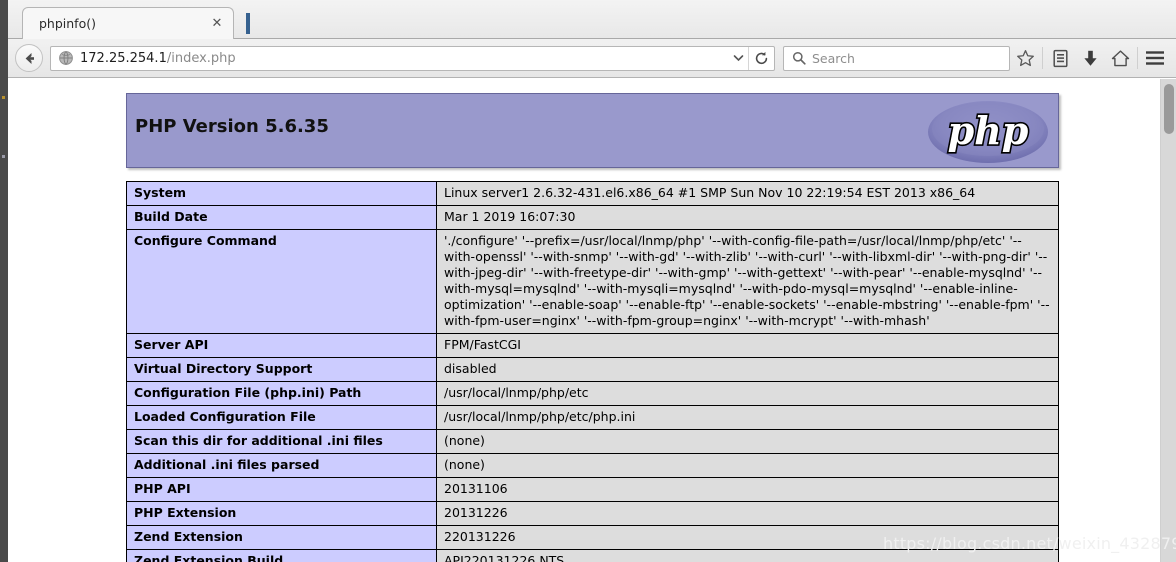 This screenshot has width=1176, height=562. What do you see at coordinates (67, 23) in the screenshot?
I see `tab-title: phpinfo()` at bounding box center [67, 23].